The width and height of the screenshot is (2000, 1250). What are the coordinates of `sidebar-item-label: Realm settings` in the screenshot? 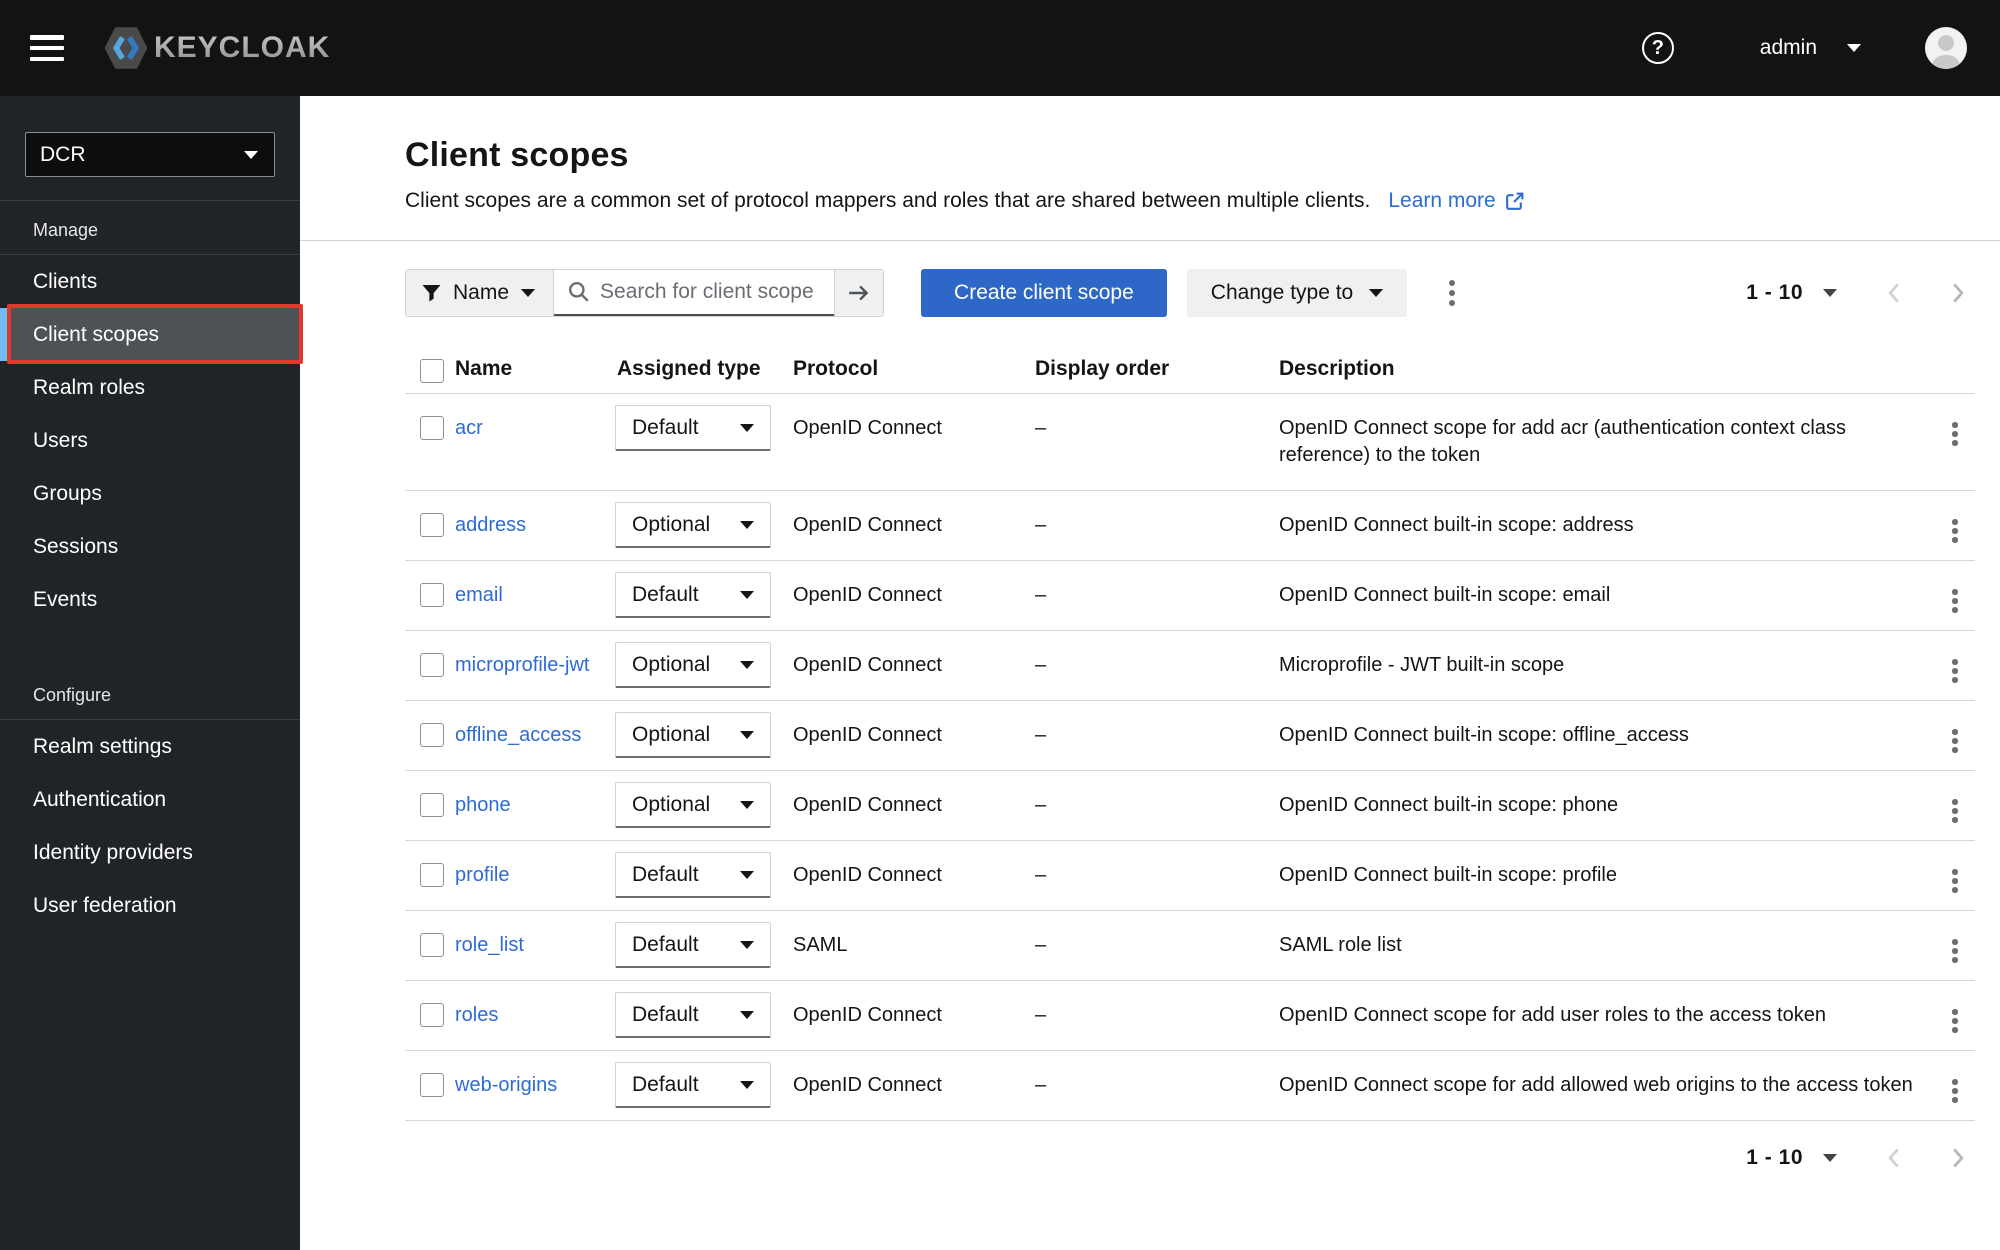 It's located at (102, 746).